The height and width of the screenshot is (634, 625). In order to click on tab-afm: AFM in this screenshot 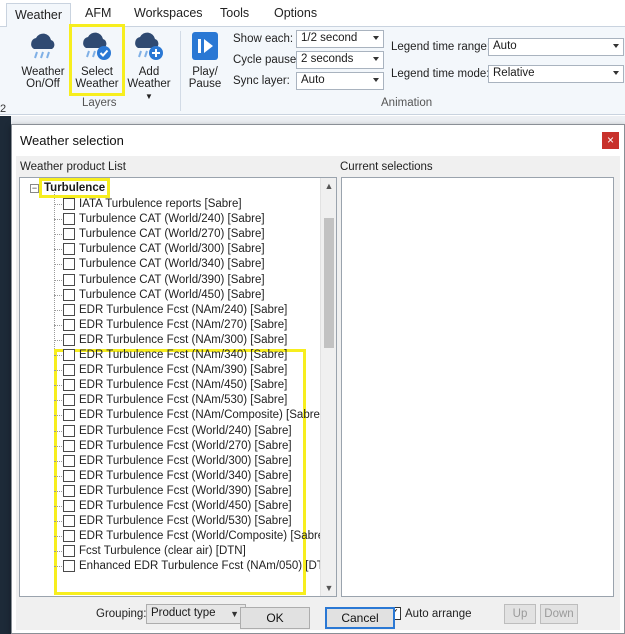, I will do `click(98, 13)`.